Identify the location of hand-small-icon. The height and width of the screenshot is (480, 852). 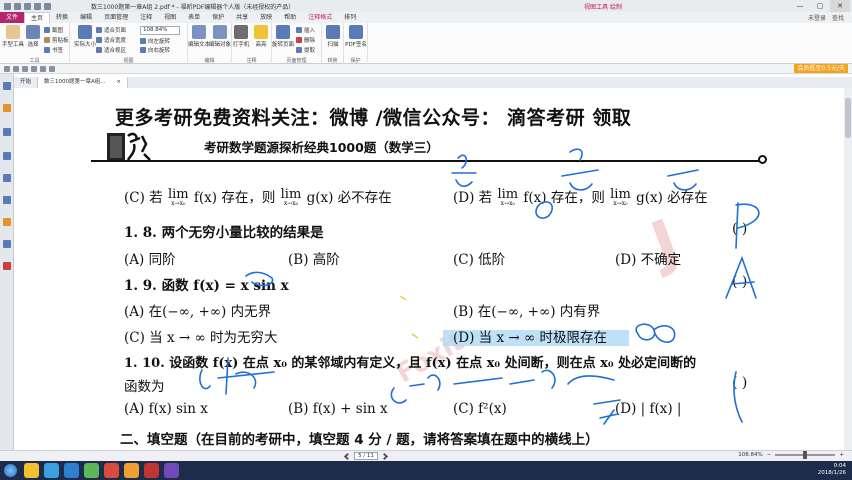
(7, 68).